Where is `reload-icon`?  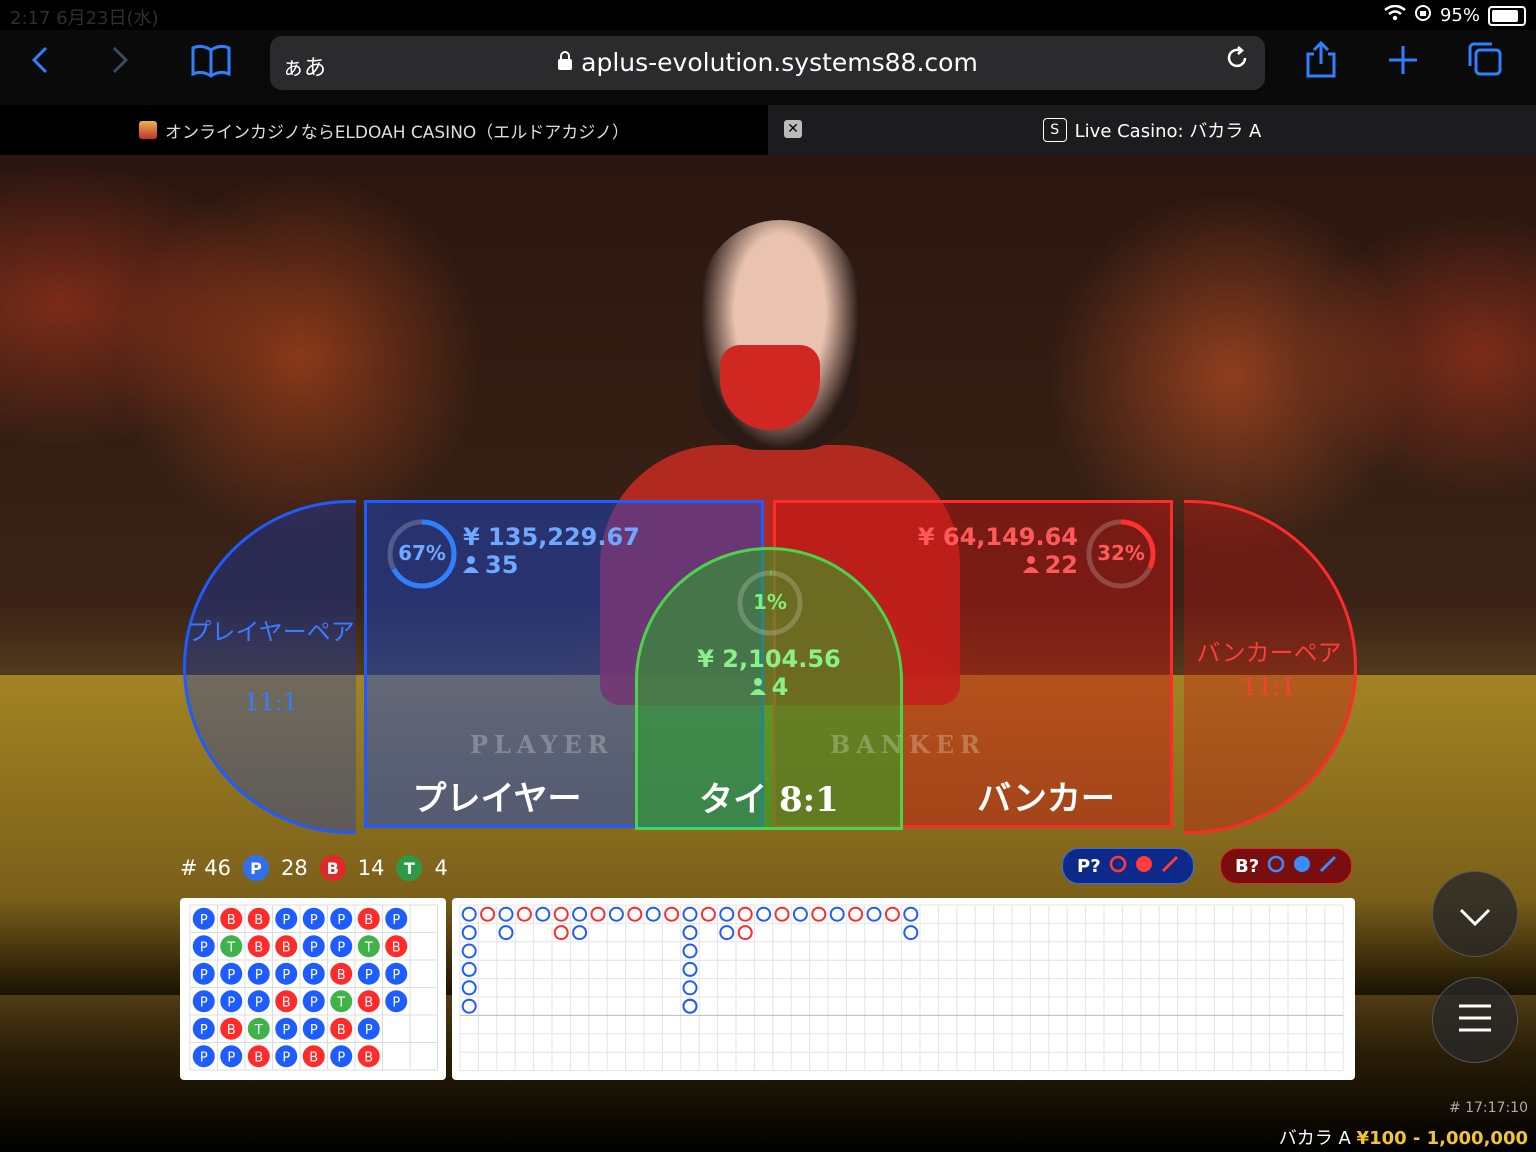
reload-icon is located at coordinates (1237, 61).